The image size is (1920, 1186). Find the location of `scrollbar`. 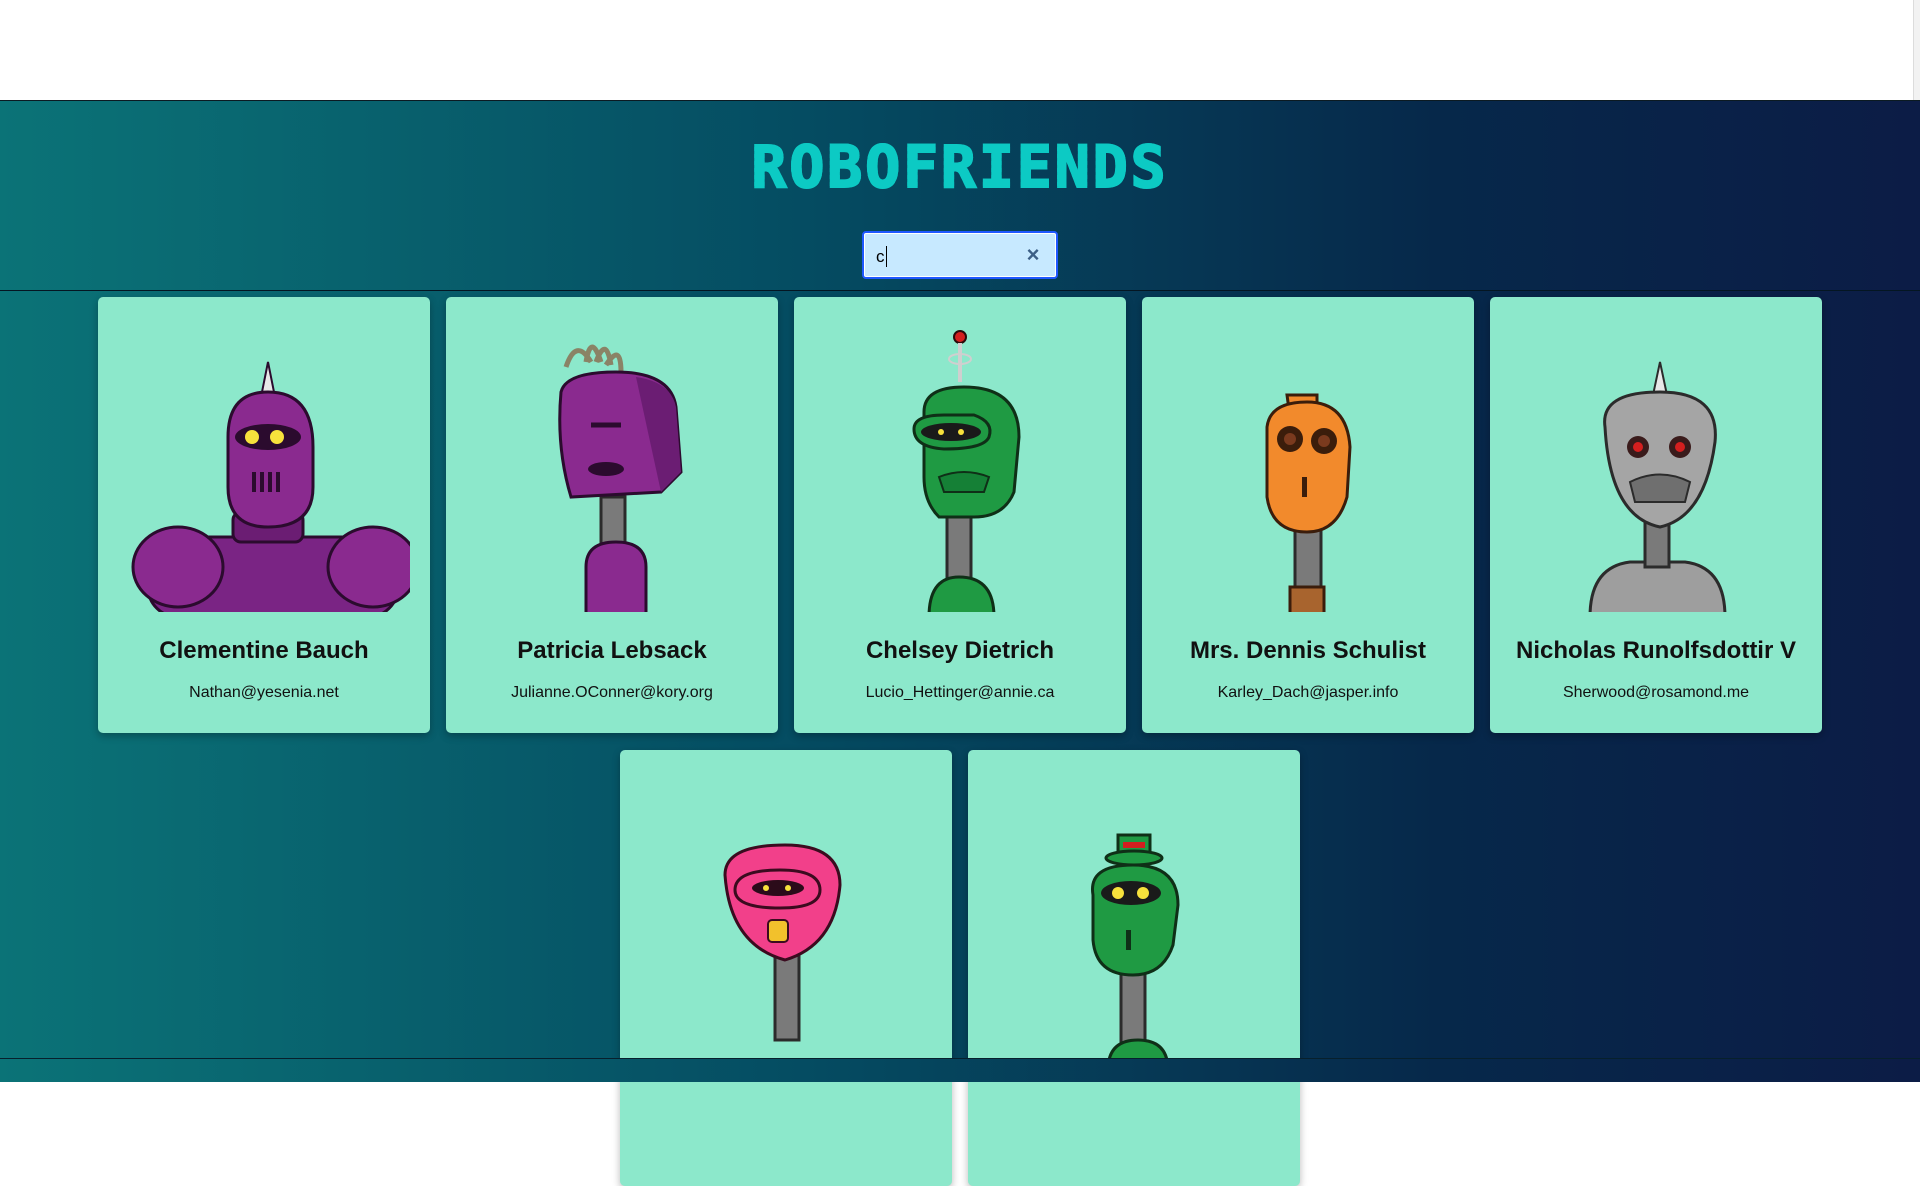

scrollbar is located at coordinates (1916, 50).